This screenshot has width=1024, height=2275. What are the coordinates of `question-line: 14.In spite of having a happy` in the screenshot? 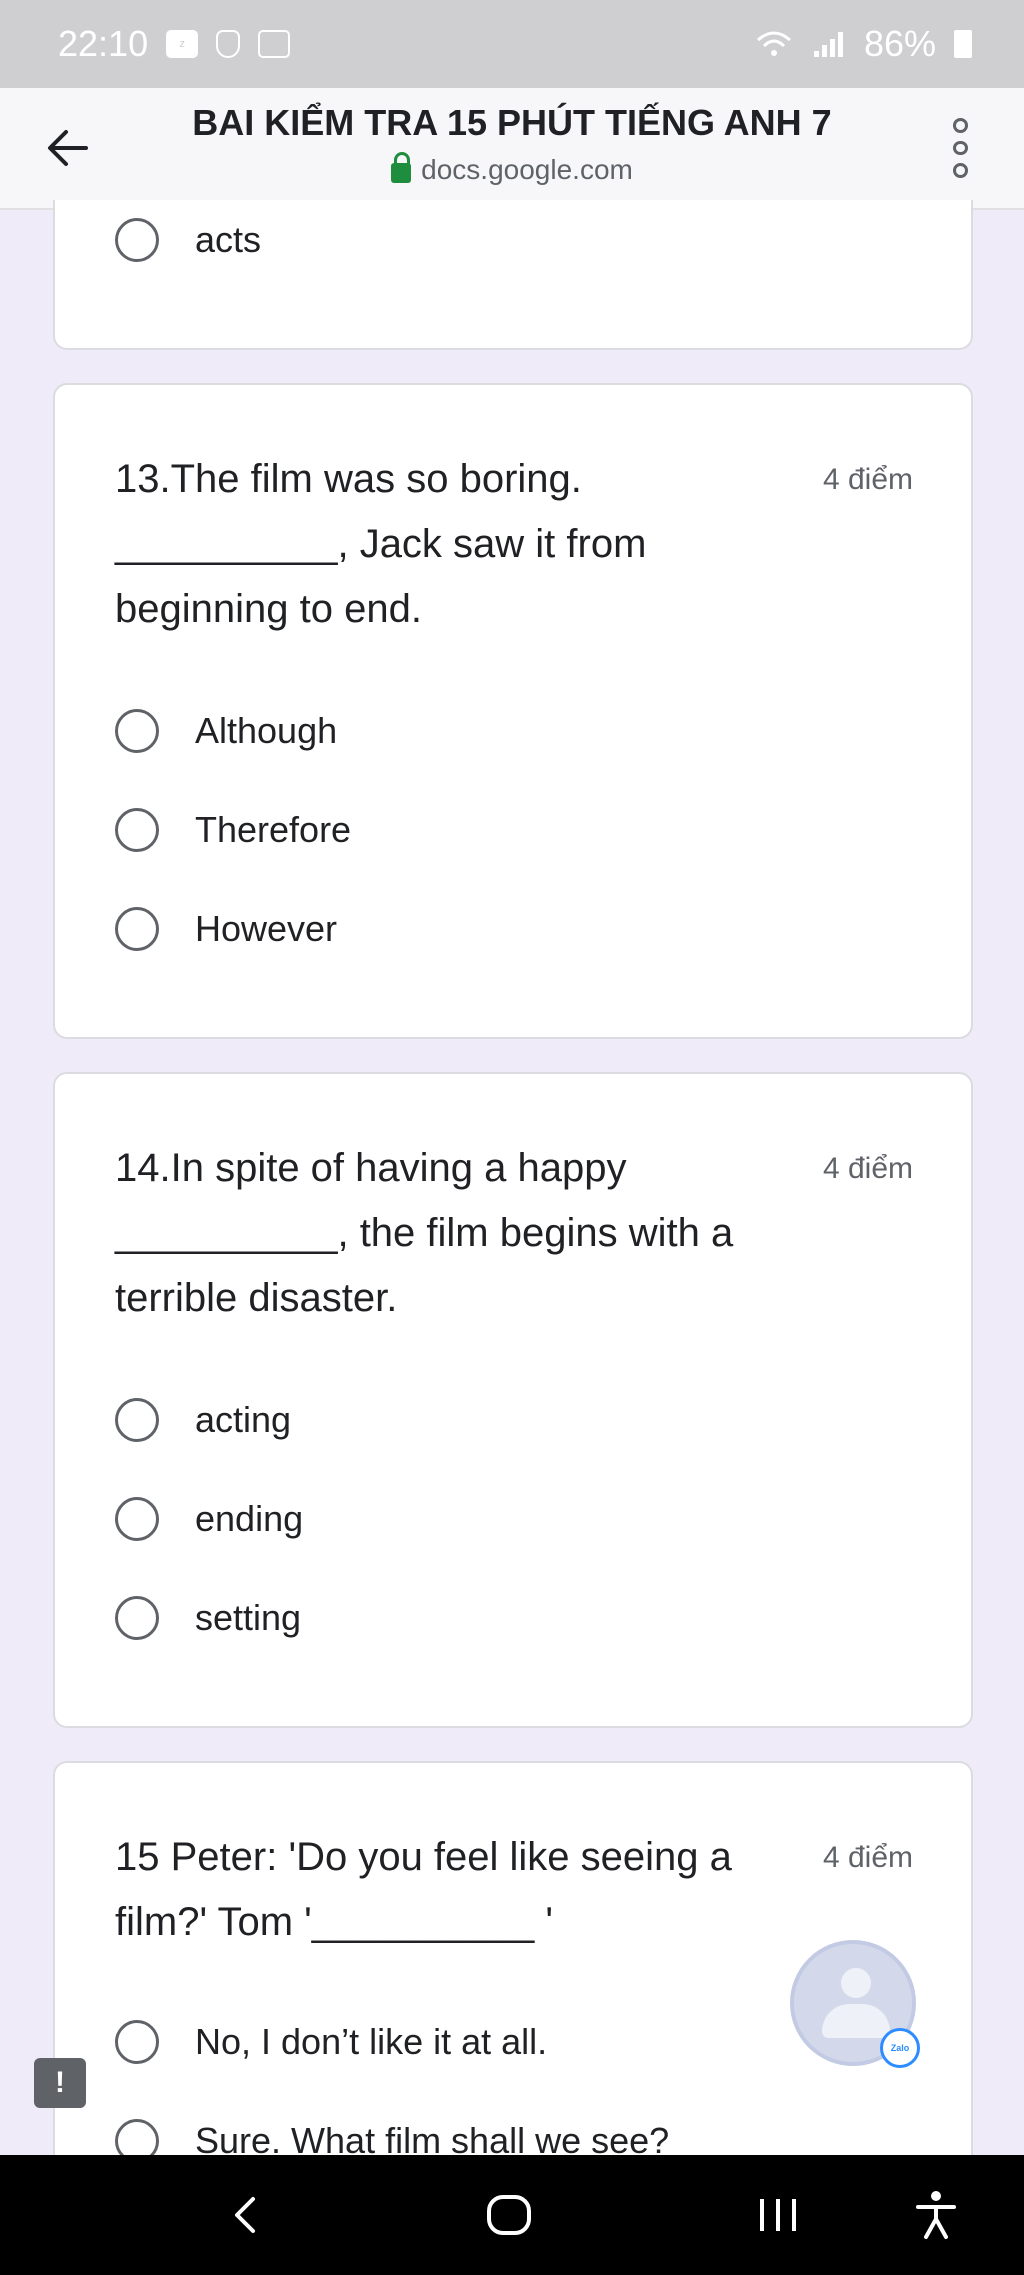 It's located at (371, 1168).